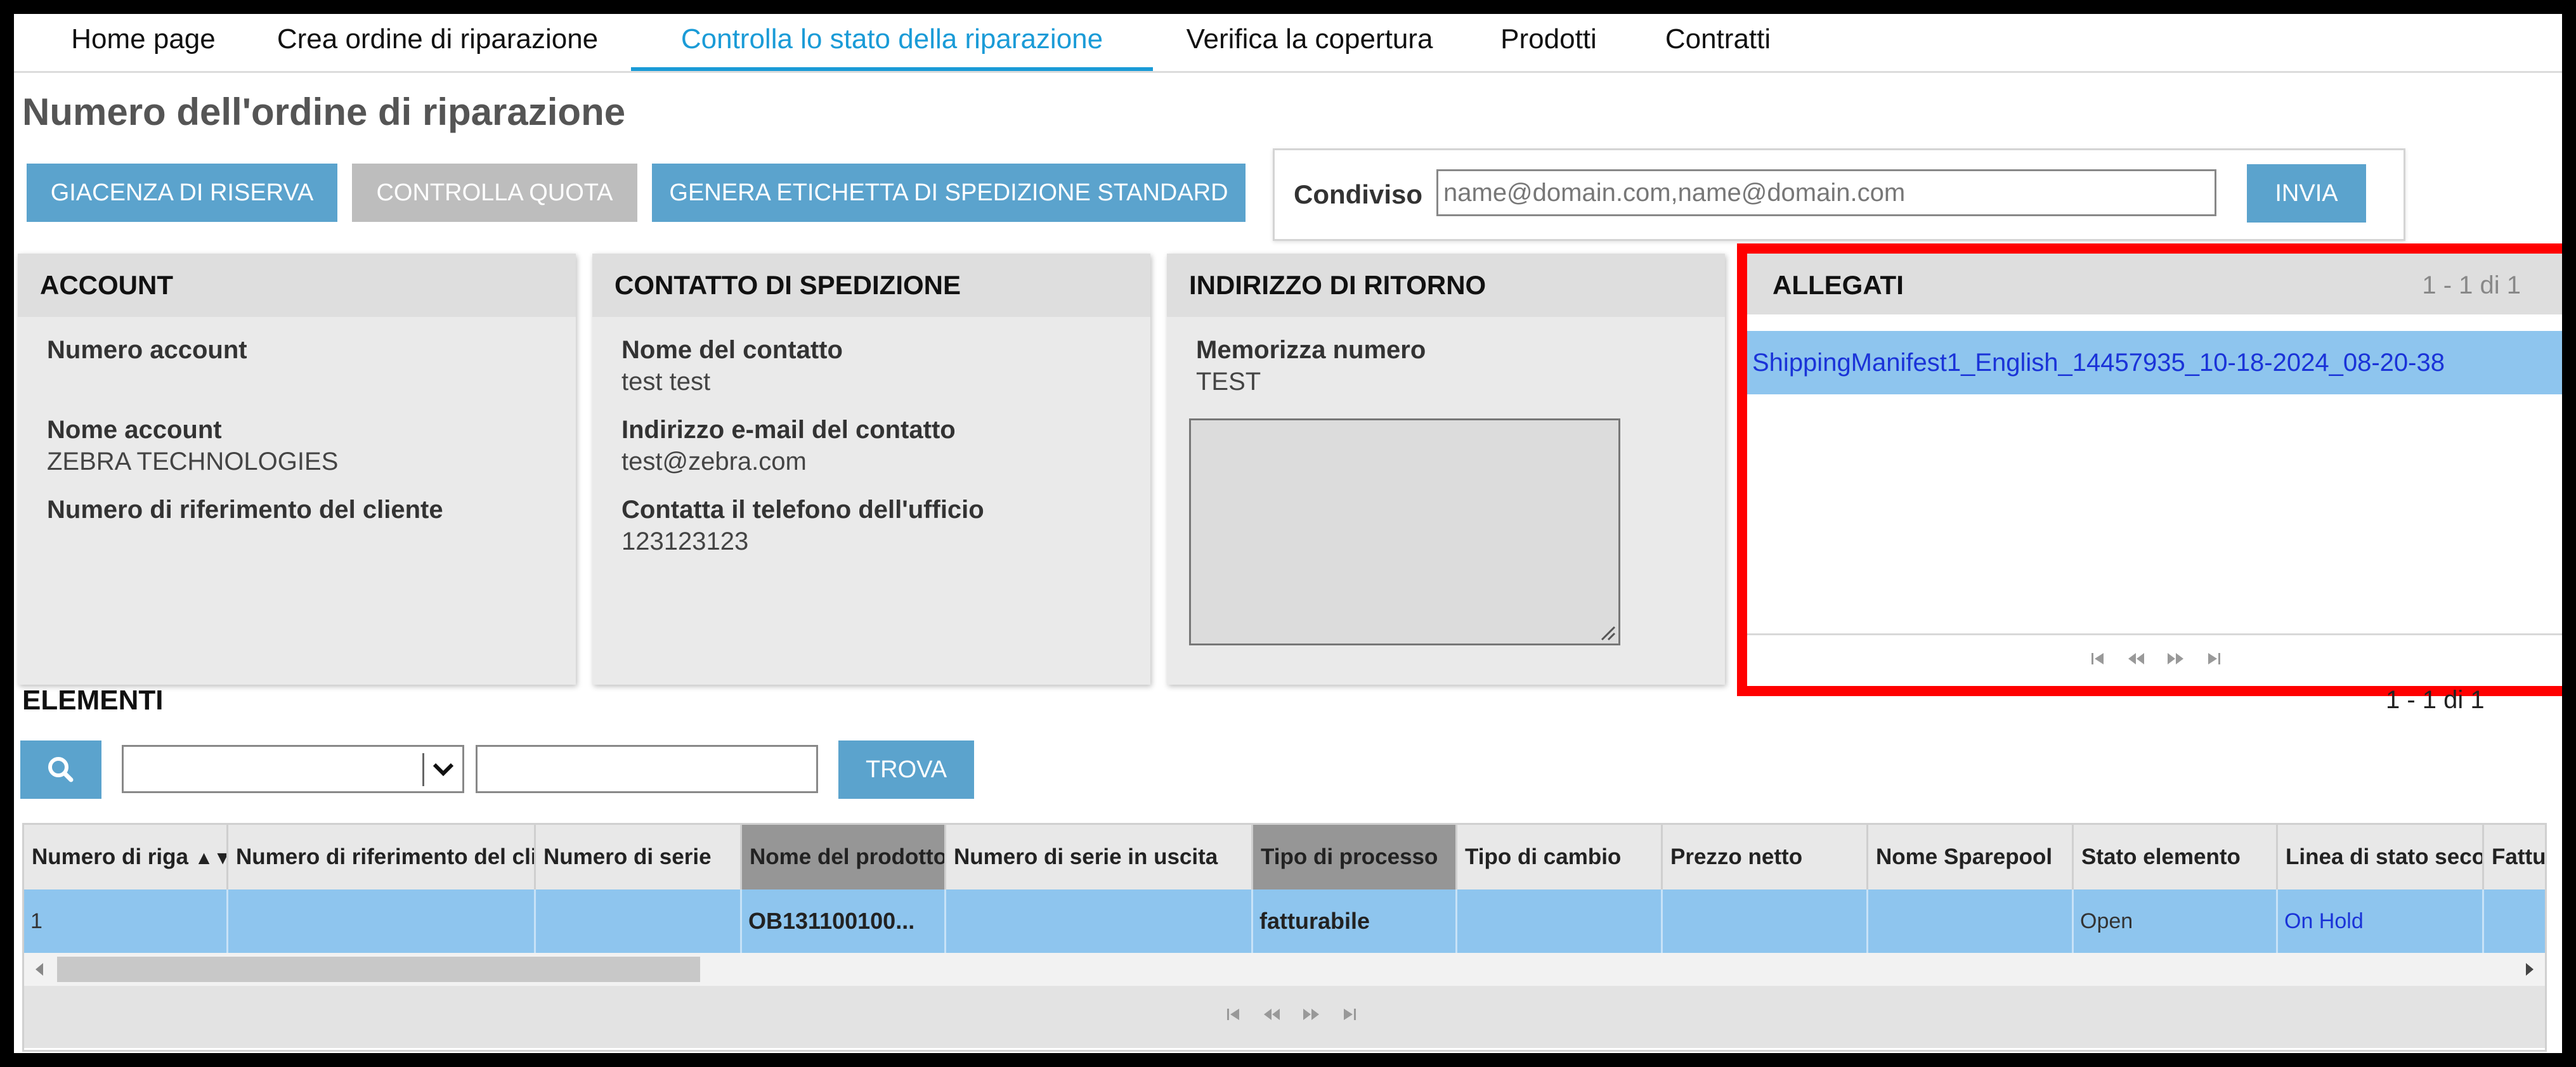  Describe the element at coordinates (844, 857) in the screenshot. I see `col-product-name: Nome del prodotto` at that location.